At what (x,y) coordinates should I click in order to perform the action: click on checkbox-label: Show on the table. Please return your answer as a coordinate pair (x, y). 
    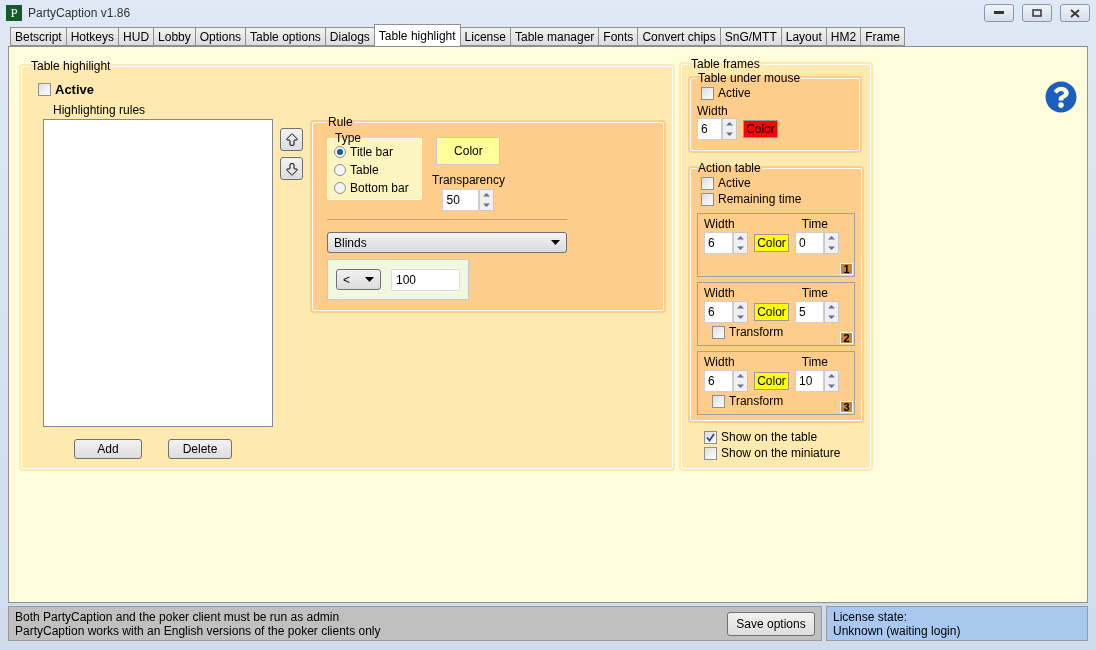
    Looking at the image, I should click on (769, 437).